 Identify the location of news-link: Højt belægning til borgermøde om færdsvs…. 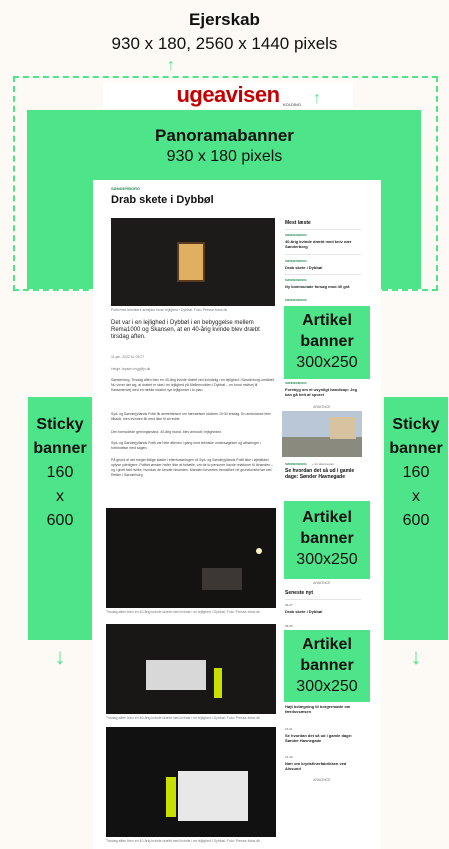
(323, 709).